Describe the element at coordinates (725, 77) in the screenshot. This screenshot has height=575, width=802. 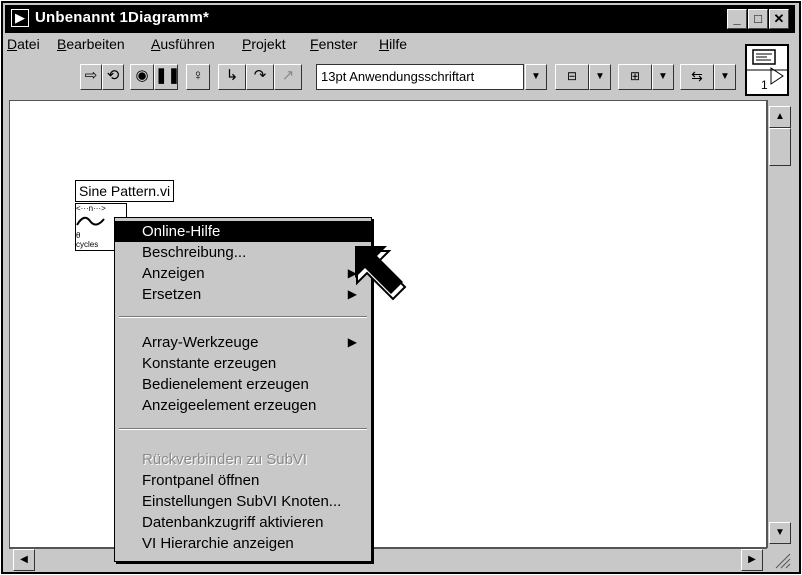
I see `reorder-dropdown-arrow-icon: ▼` at that location.